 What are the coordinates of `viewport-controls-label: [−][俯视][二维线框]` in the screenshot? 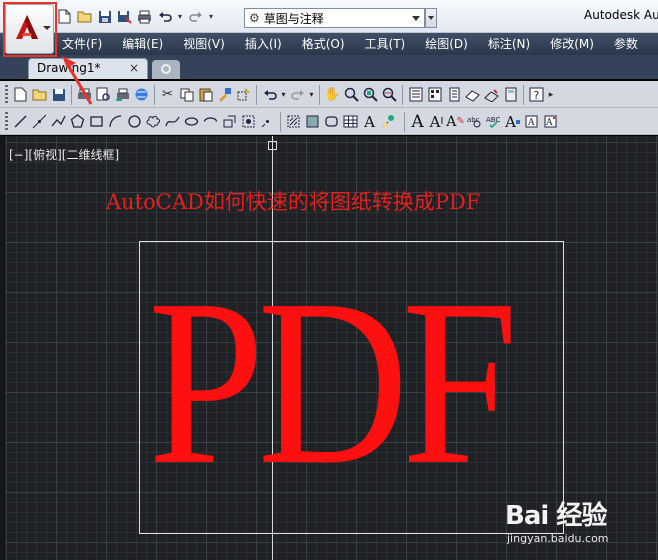 It's located at (64, 154).